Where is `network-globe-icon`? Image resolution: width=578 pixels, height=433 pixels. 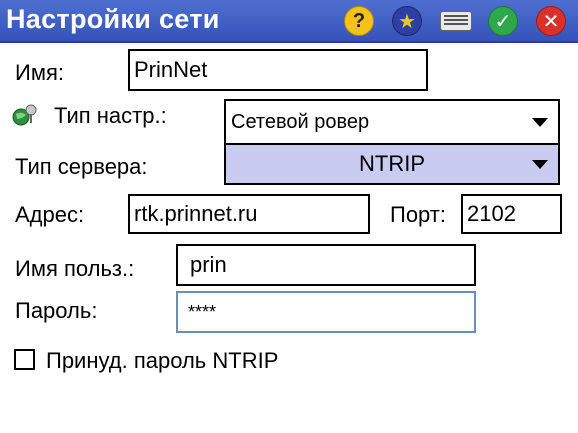 network-globe-icon is located at coordinates (24, 115).